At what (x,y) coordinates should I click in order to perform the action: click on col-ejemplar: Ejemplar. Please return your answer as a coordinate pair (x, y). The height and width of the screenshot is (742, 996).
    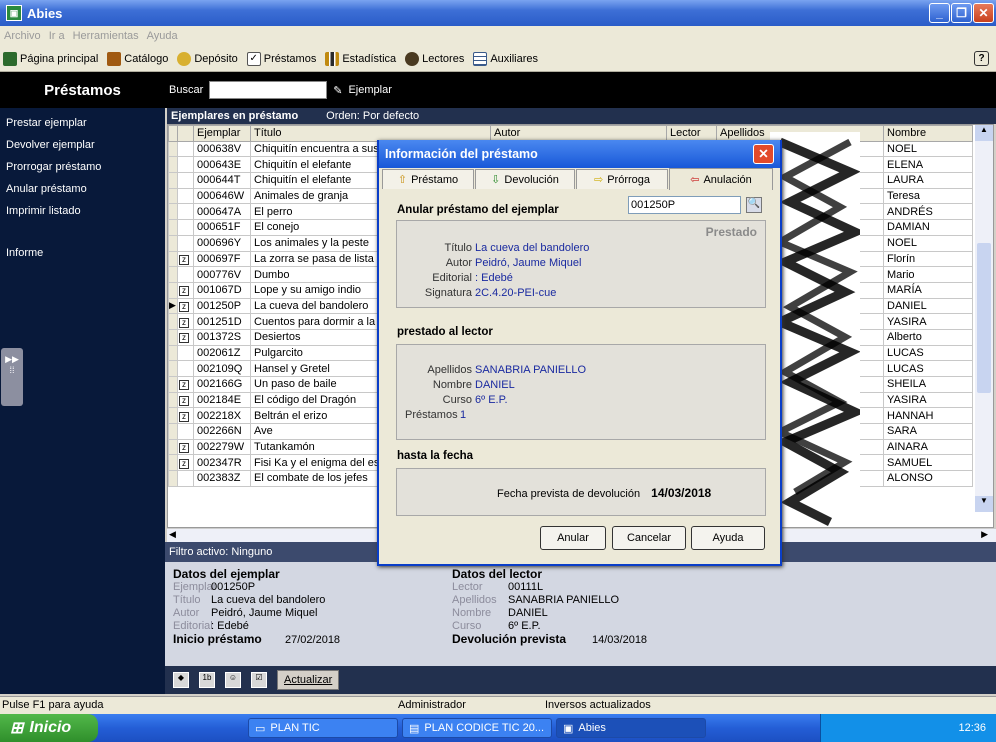
    Looking at the image, I should click on (222, 133).